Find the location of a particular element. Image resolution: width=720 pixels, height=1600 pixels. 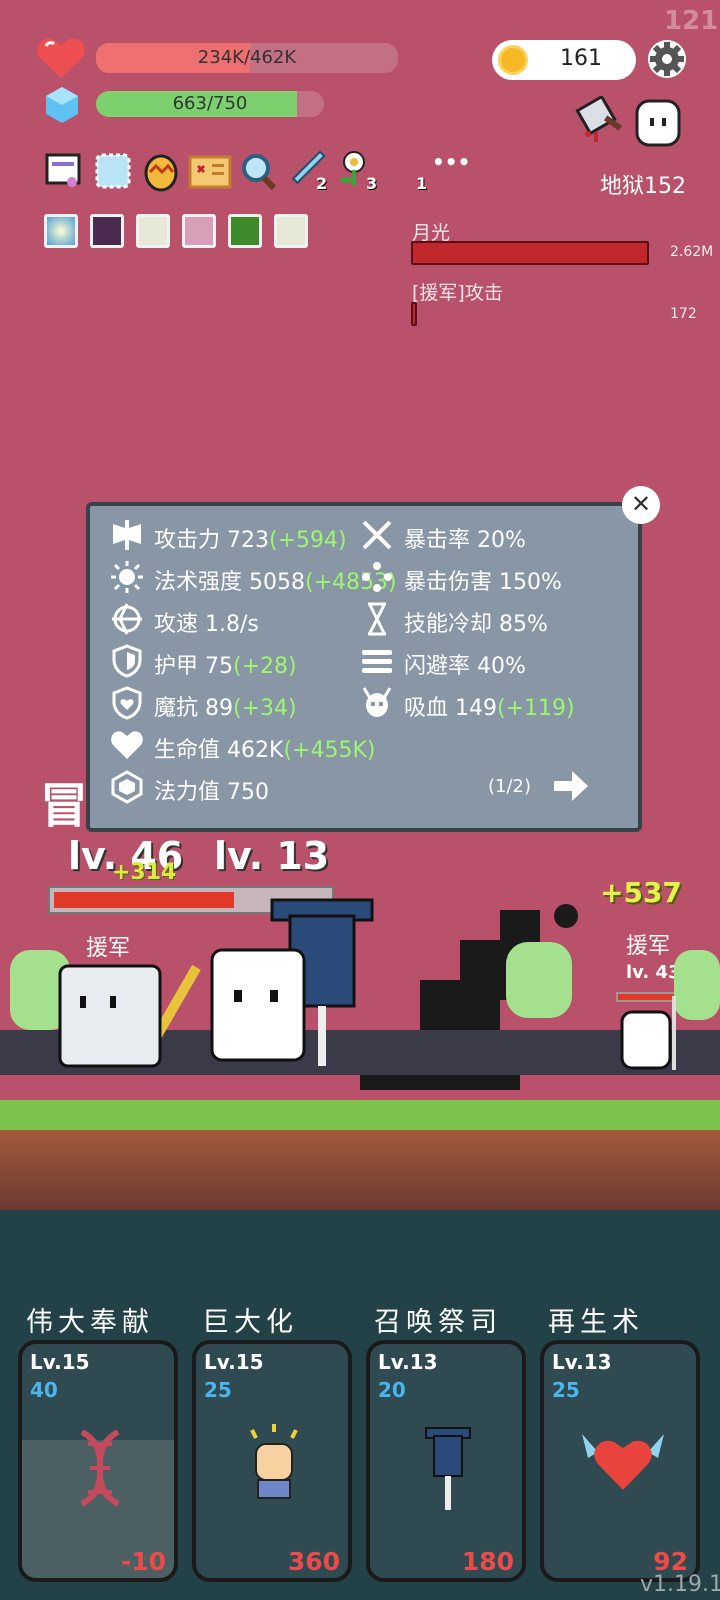

sword-count-badge: 2 is located at coordinates (322, 183).